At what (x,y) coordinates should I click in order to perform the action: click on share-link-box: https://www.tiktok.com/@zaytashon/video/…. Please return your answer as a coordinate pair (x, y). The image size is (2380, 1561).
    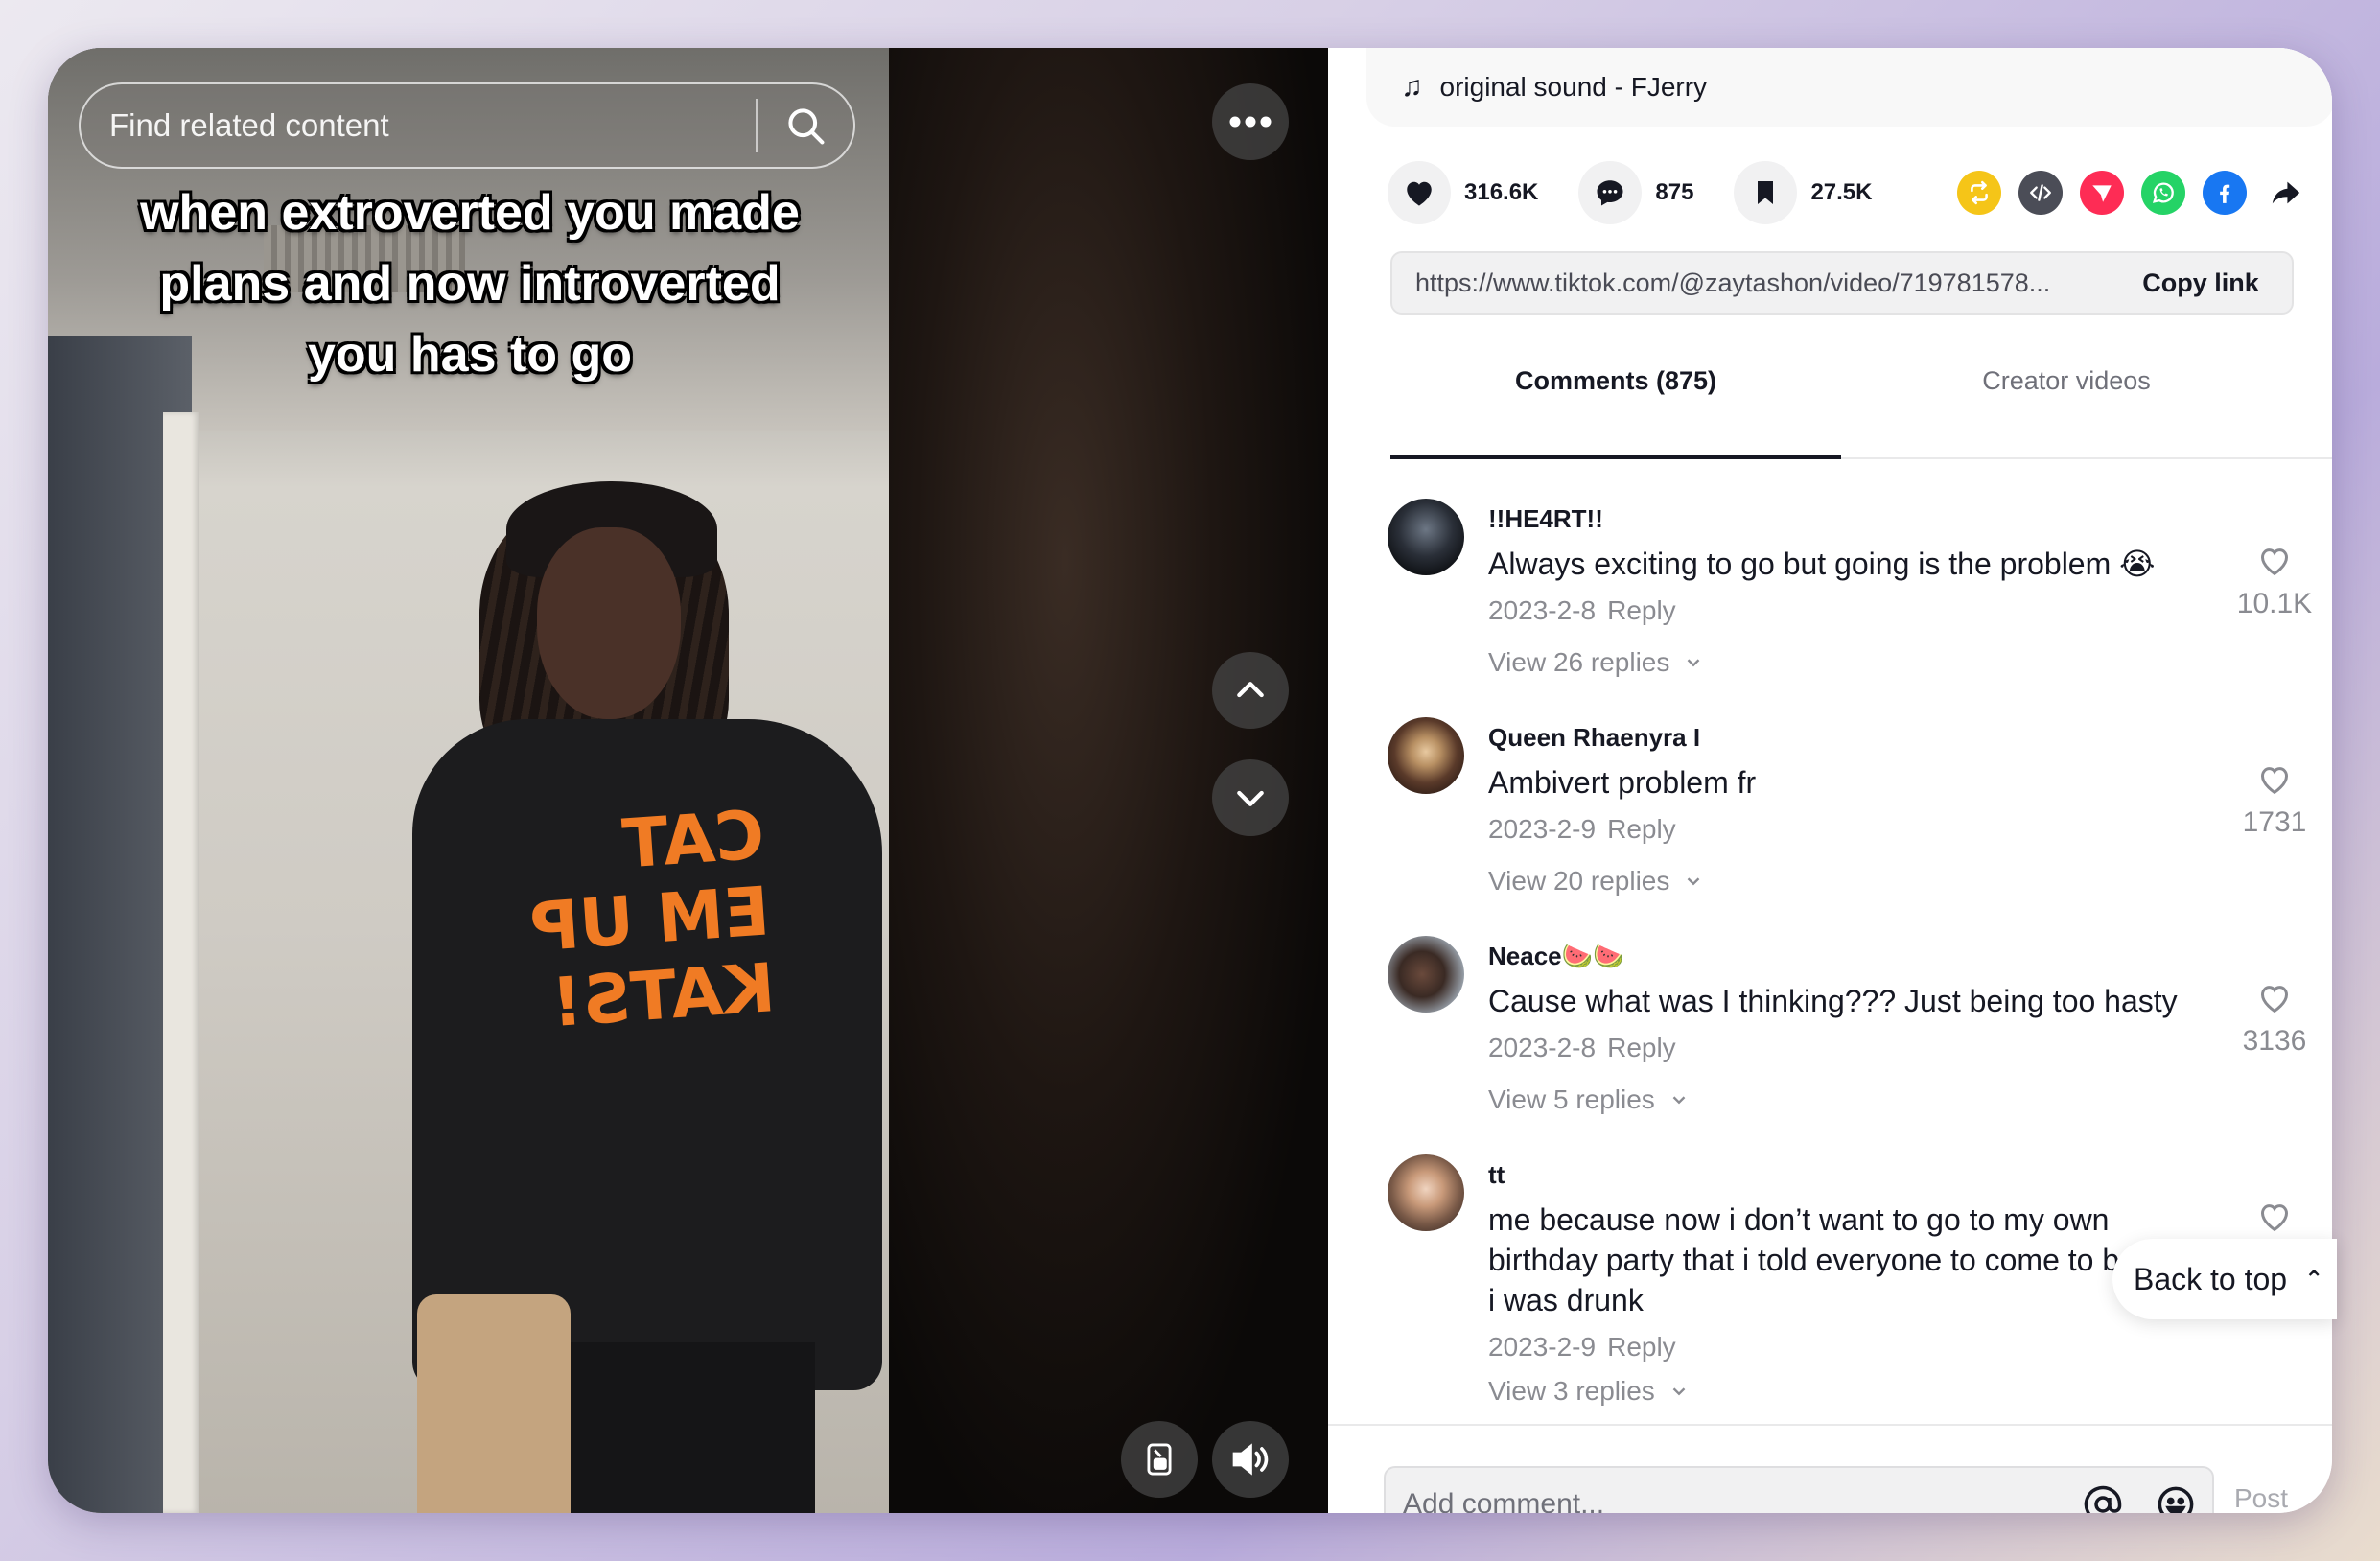
    Looking at the image, I should click on (1842, 283).